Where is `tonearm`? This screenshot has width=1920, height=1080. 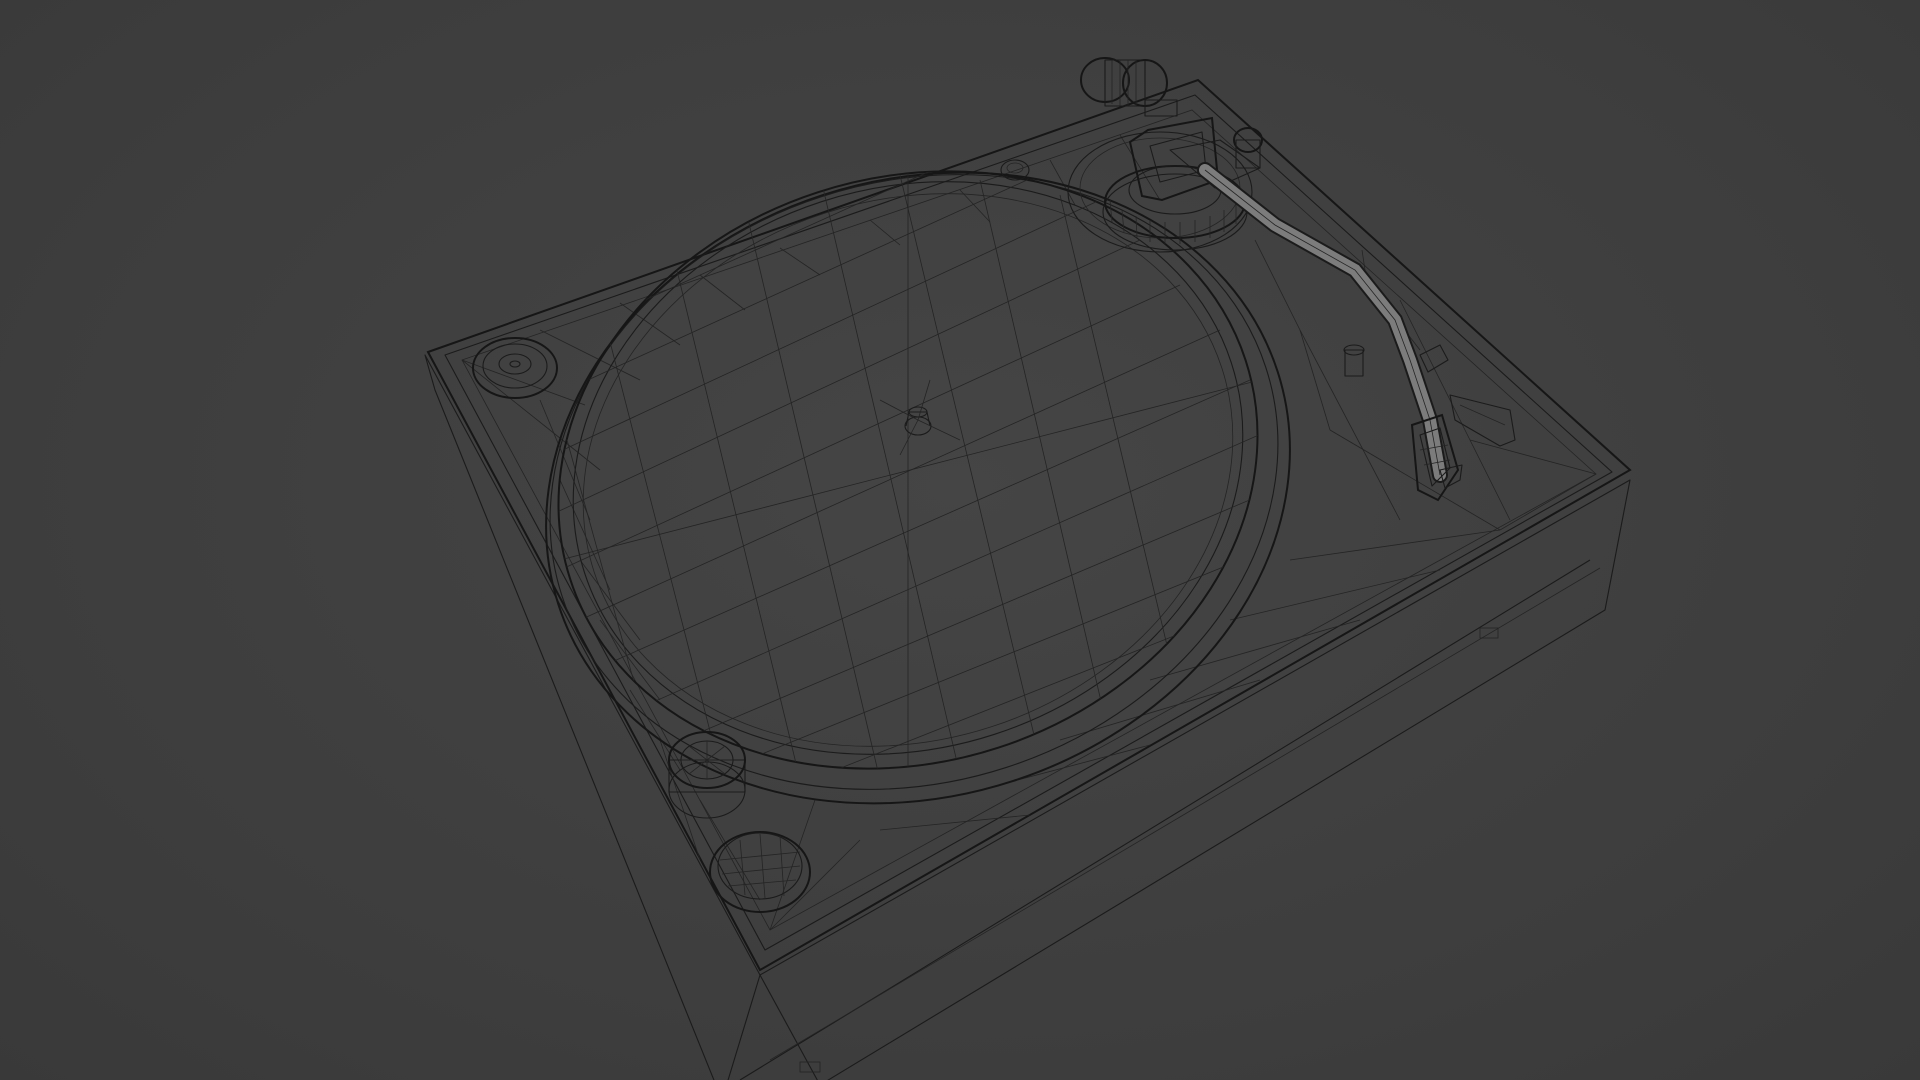 tonearm is located at coordinates (1291, 279).